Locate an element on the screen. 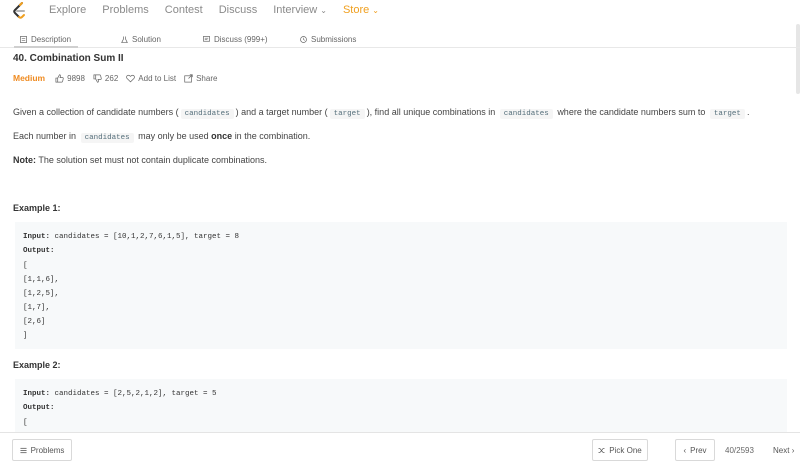 The width and height of the screenshot is (800, 465). dislike-button: 262 is located at coordinates (105, 78).